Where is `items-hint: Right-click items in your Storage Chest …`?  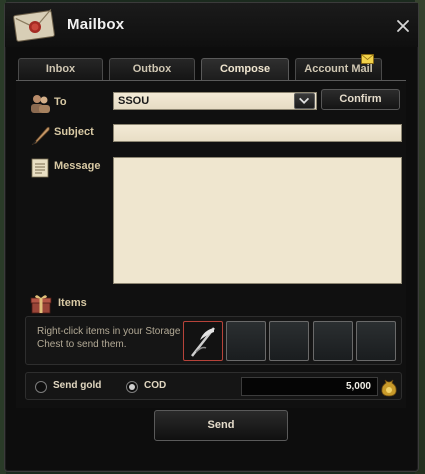 items-hint: Right-click items in your Storage Chest … is located at coordinates (109, 338).